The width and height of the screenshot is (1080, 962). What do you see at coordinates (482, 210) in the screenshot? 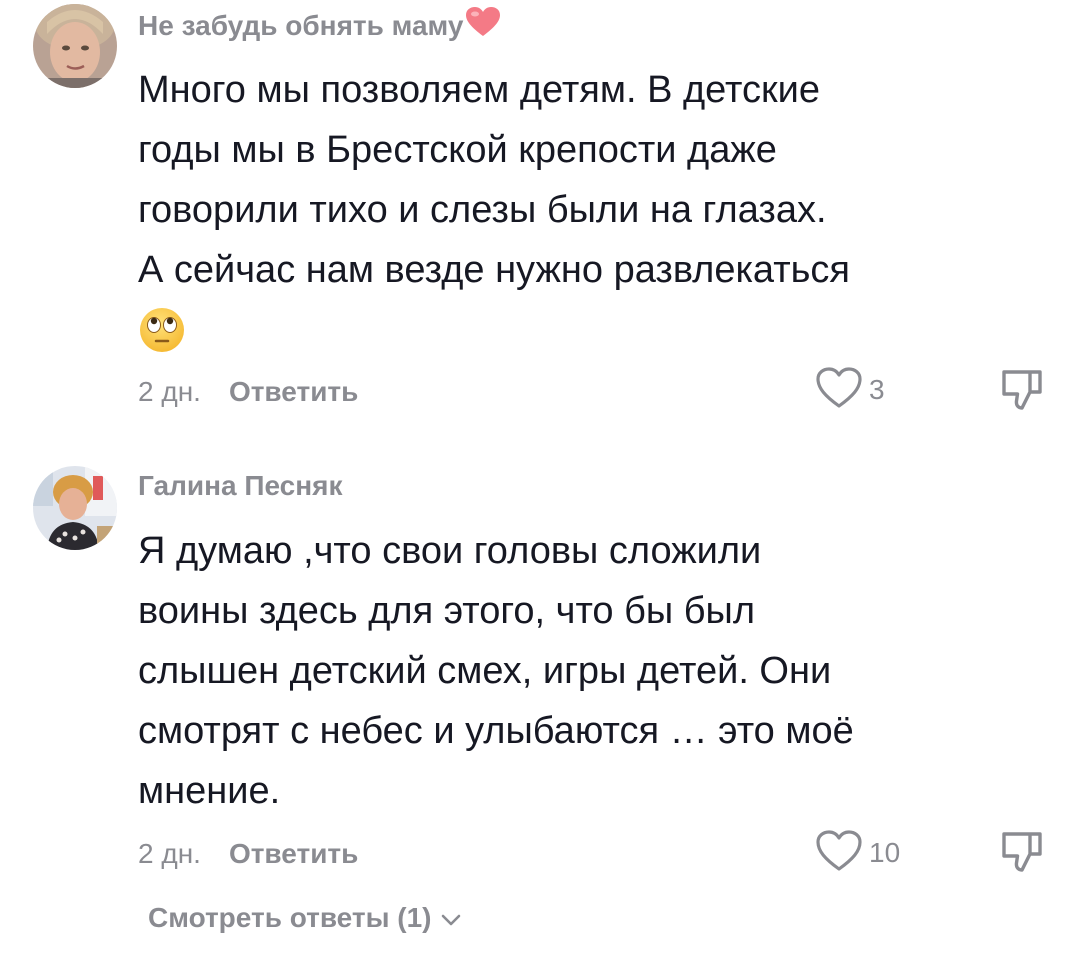
I see `comment-text-line: говорили тихо и слезы были на глазах.` at bounding box center [482, 210].